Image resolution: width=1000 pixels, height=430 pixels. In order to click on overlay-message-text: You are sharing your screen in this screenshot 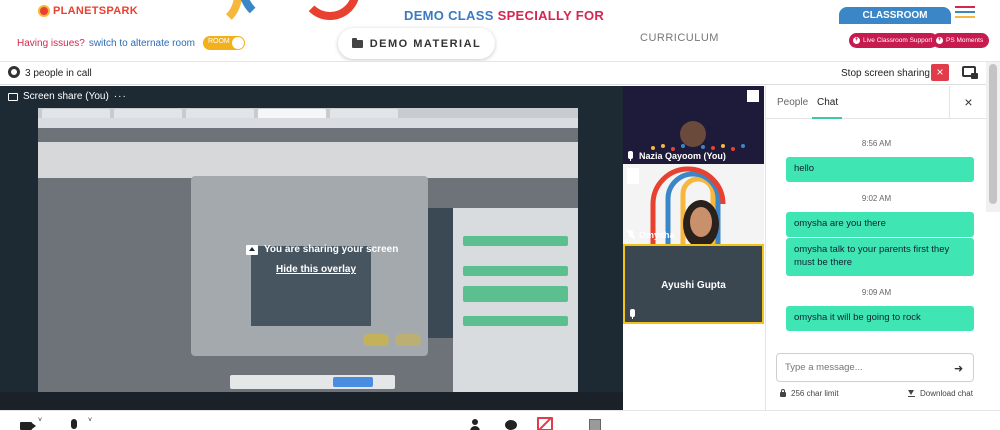, I will do `click(331, 249)`.